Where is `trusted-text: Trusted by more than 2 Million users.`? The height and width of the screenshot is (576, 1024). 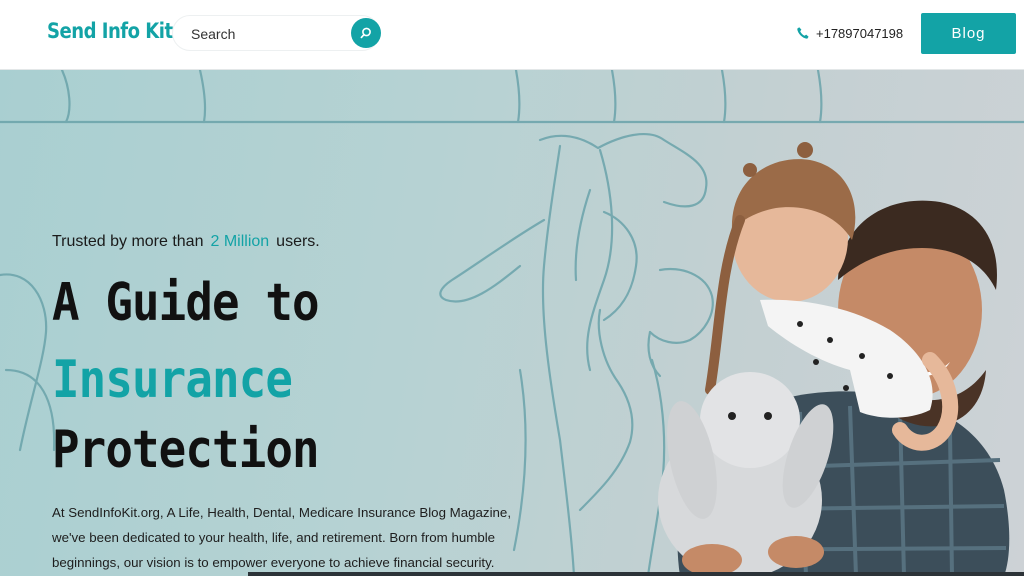
trusted-text: Trusted by more than 2 Million users. is located at coordinates (186, 242).